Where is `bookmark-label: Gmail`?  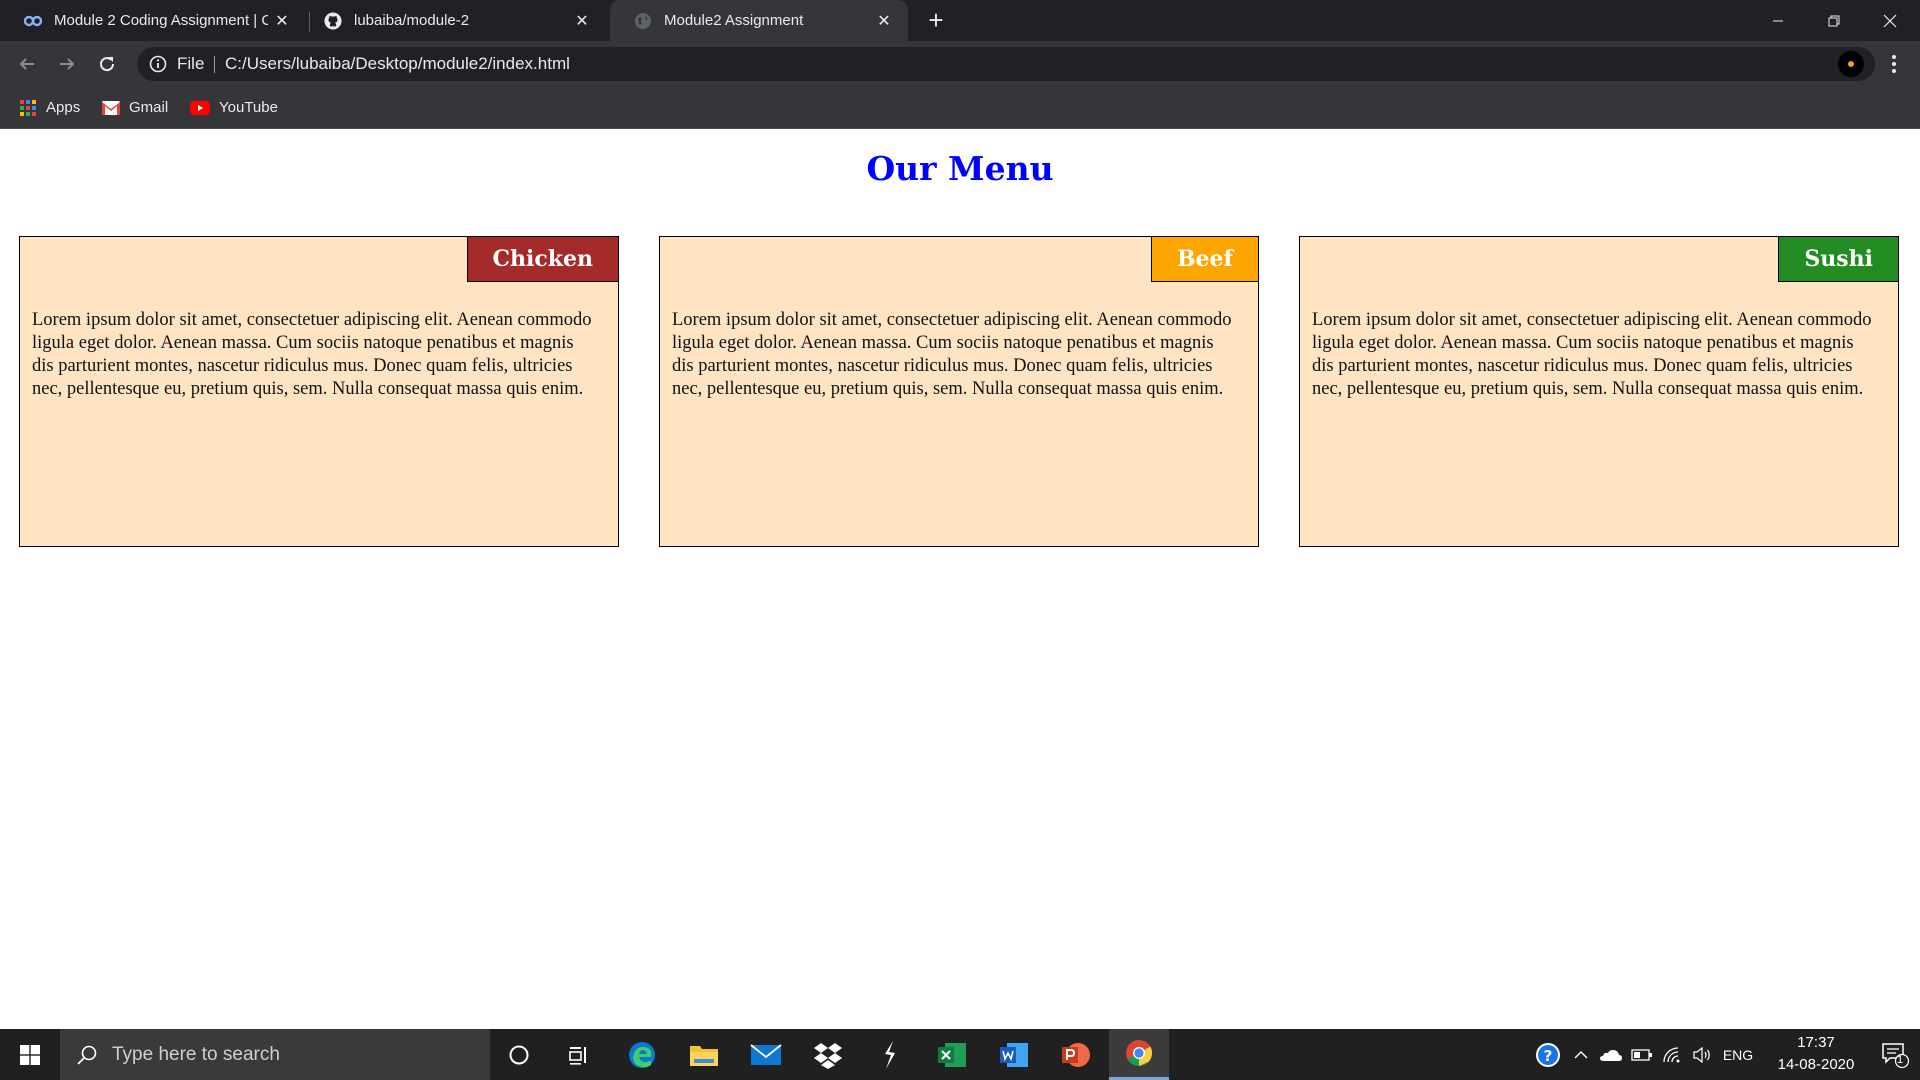 bookmark-label: Gmail is located at coordinates (149, 107).